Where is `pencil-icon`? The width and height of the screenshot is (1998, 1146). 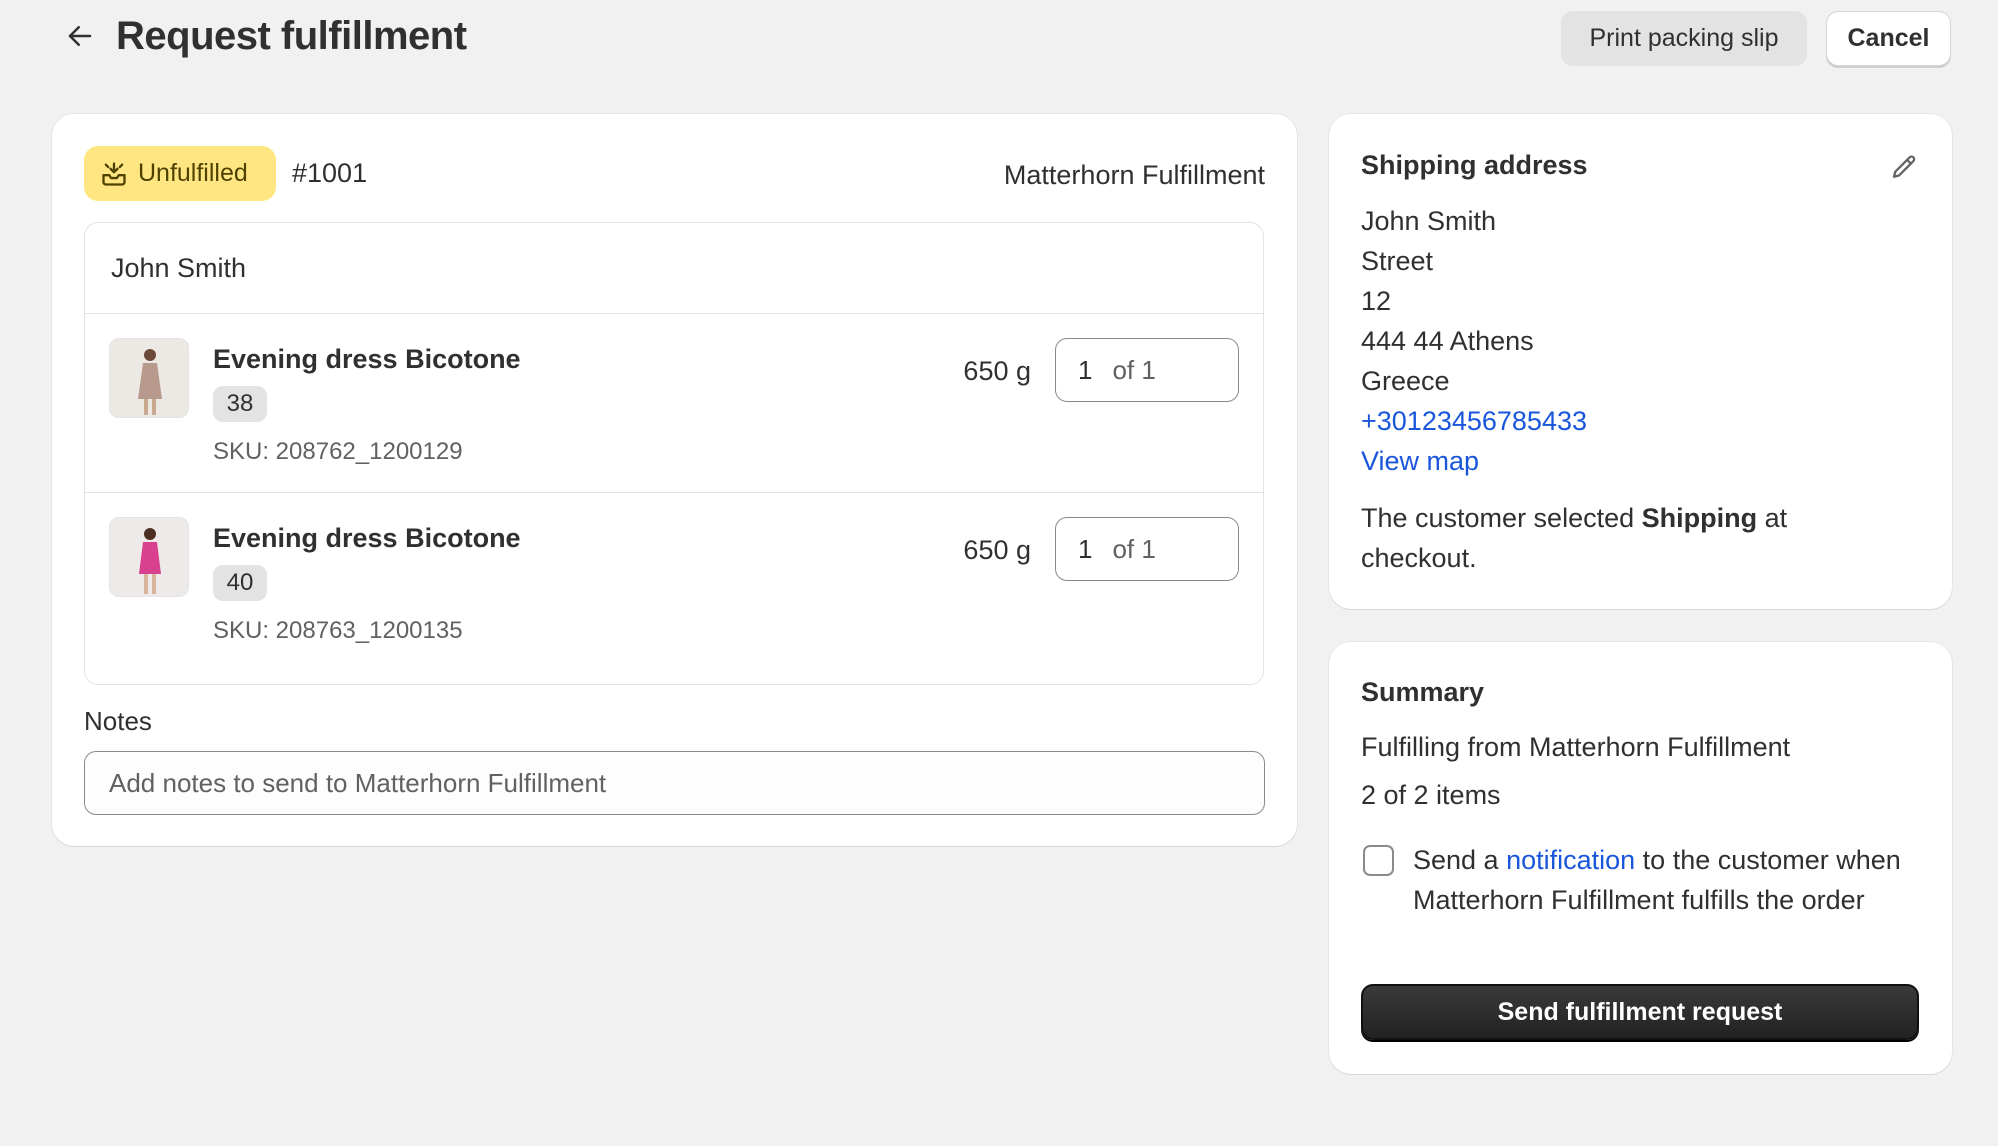
pencil-icon is located at coordinates (1904, 166).